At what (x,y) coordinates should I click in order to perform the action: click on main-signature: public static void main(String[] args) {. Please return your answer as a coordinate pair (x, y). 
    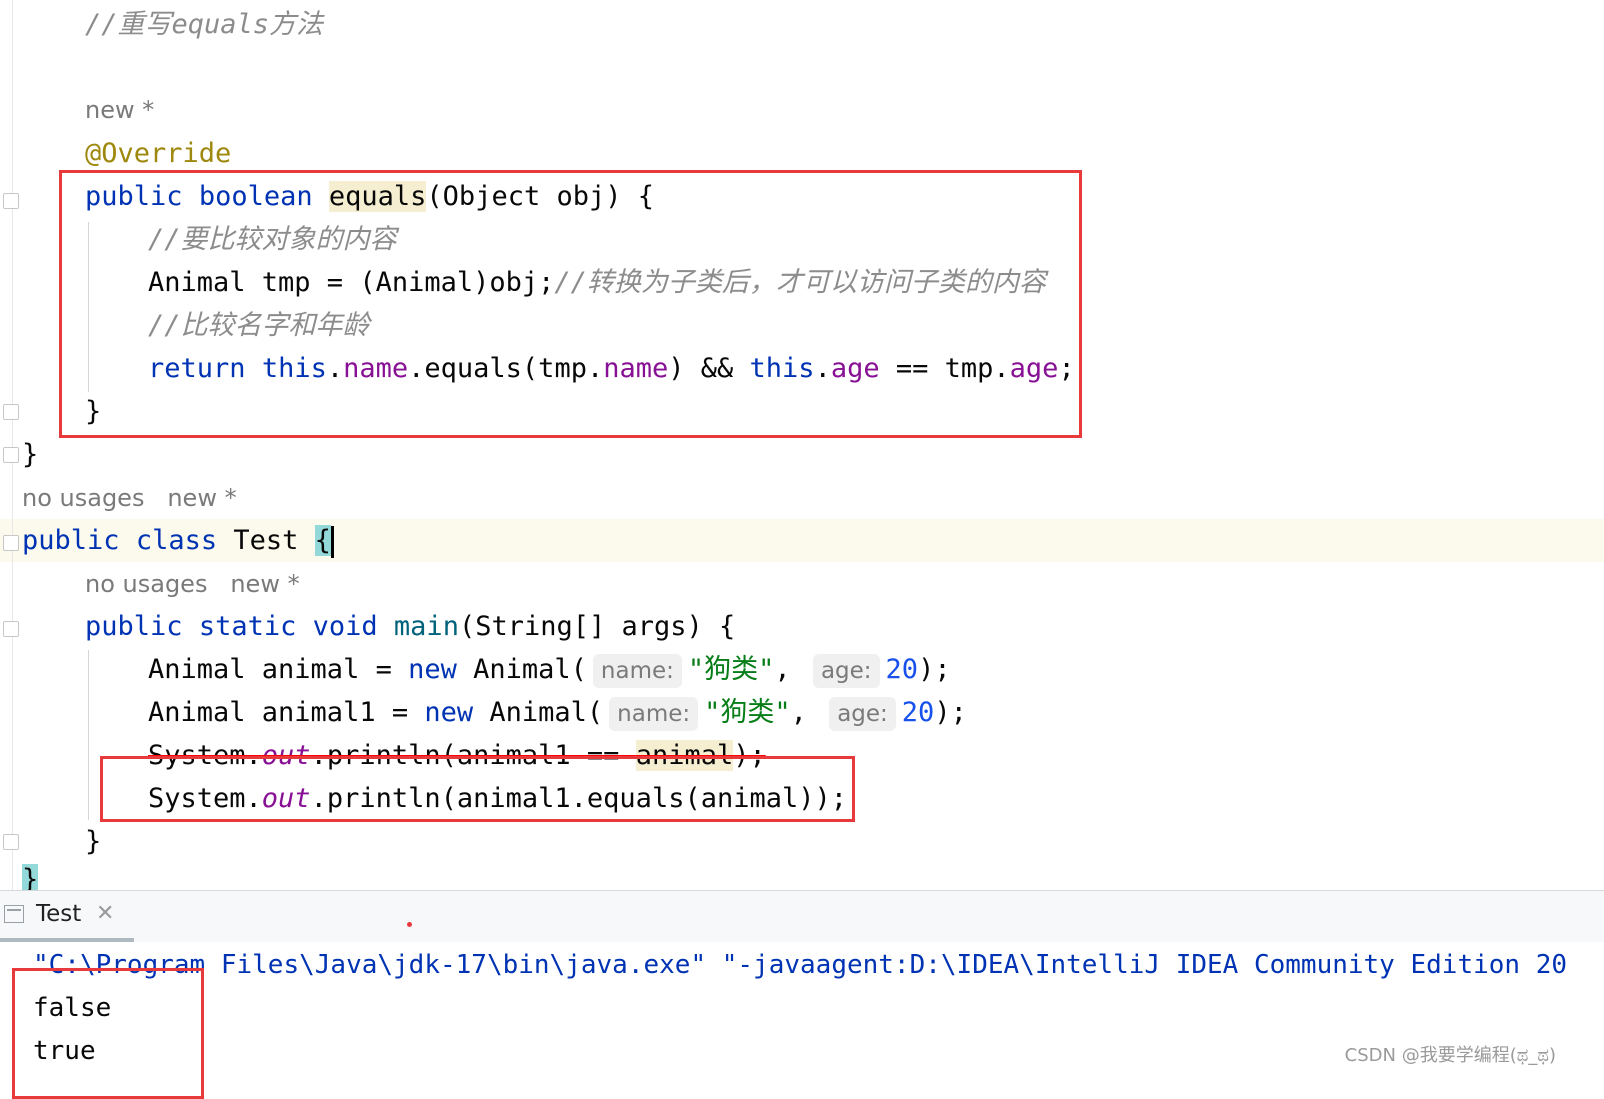
    Looking at the image, I should click on (410, 626).